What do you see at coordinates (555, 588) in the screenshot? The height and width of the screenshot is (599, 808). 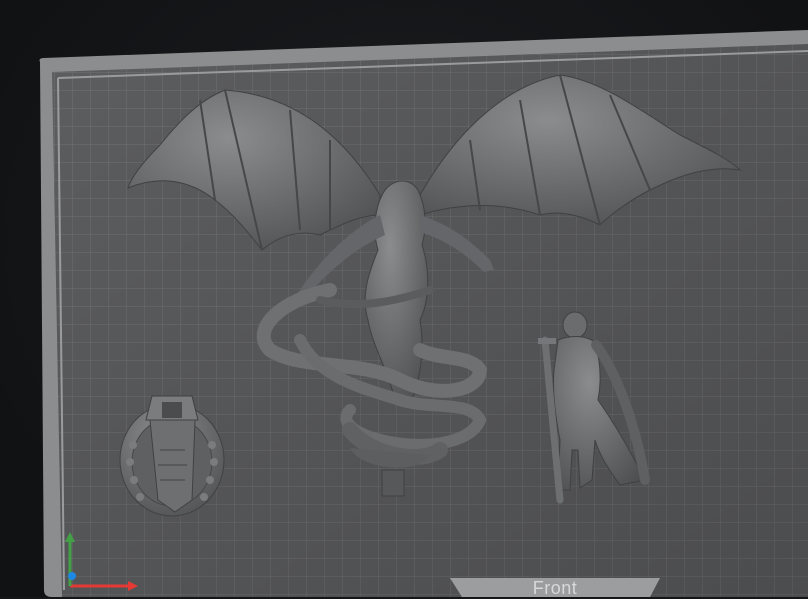 I see `plate-front-label: Front` at bounding box center [555, 588].